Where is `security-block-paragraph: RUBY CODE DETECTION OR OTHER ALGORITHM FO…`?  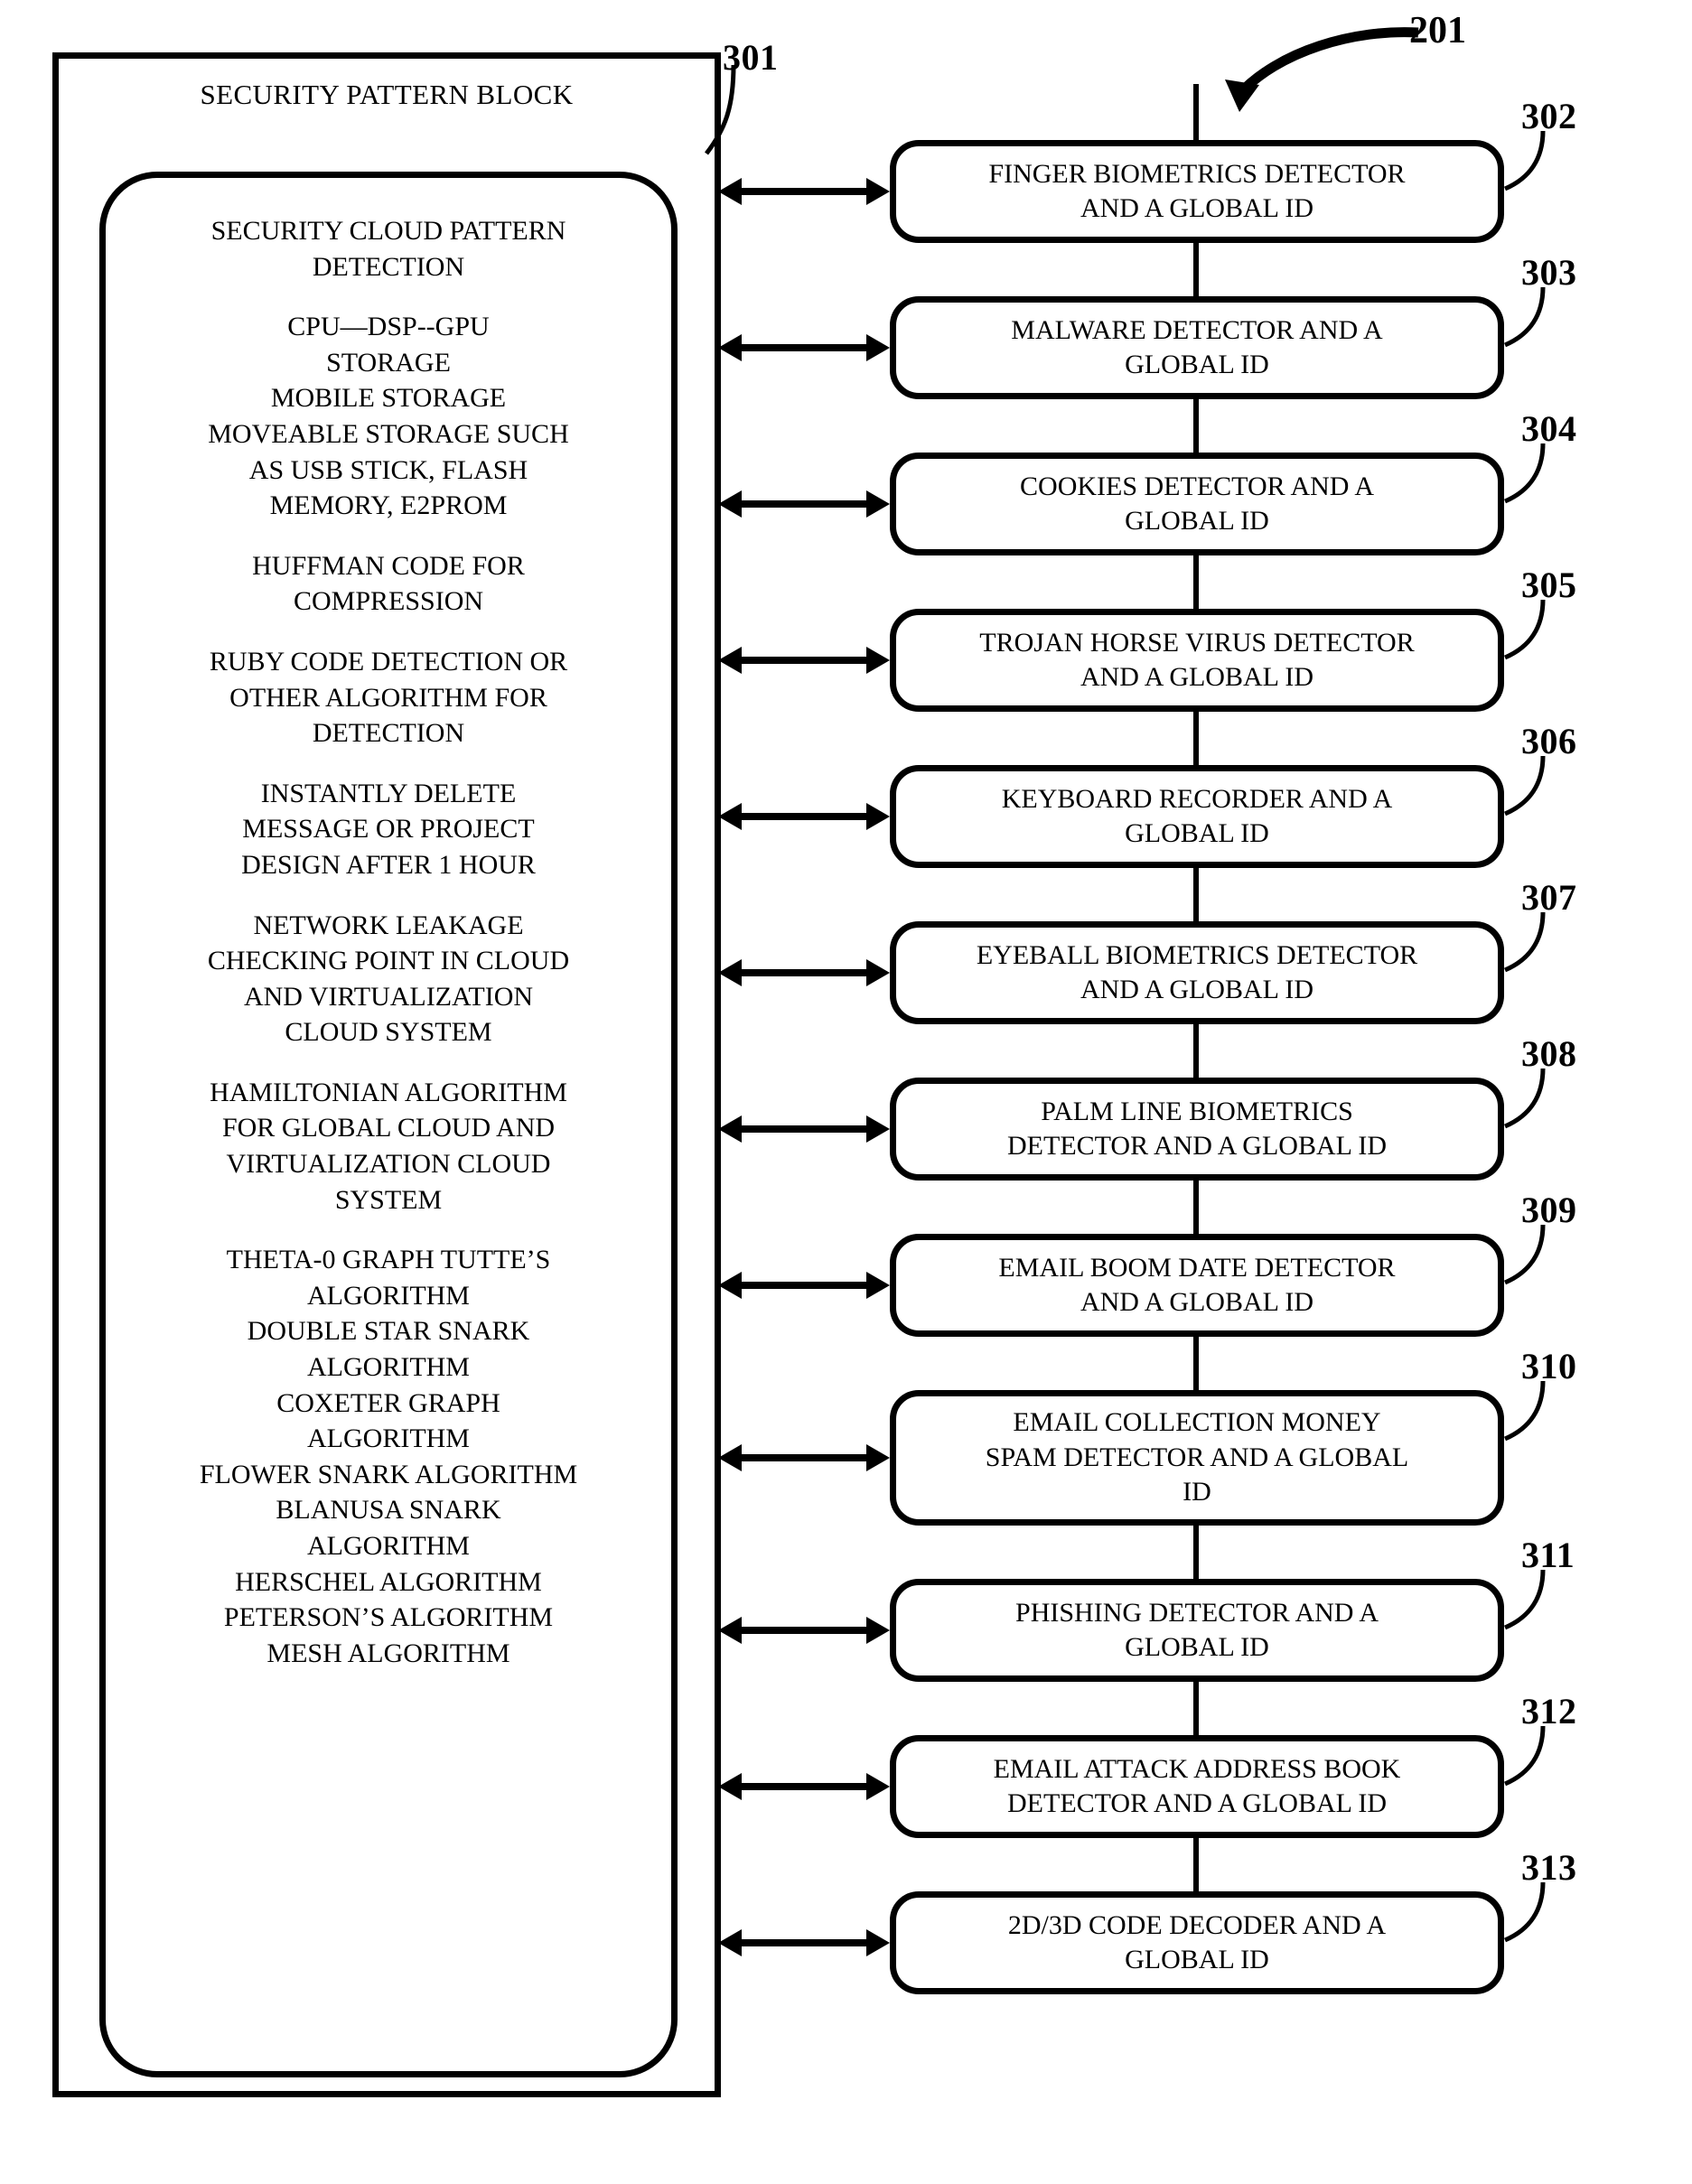
security-block-paragraph: RUBY CODE DETECTION OR OTHER ALGORITHM FO… is located at coordinates (388, 697).